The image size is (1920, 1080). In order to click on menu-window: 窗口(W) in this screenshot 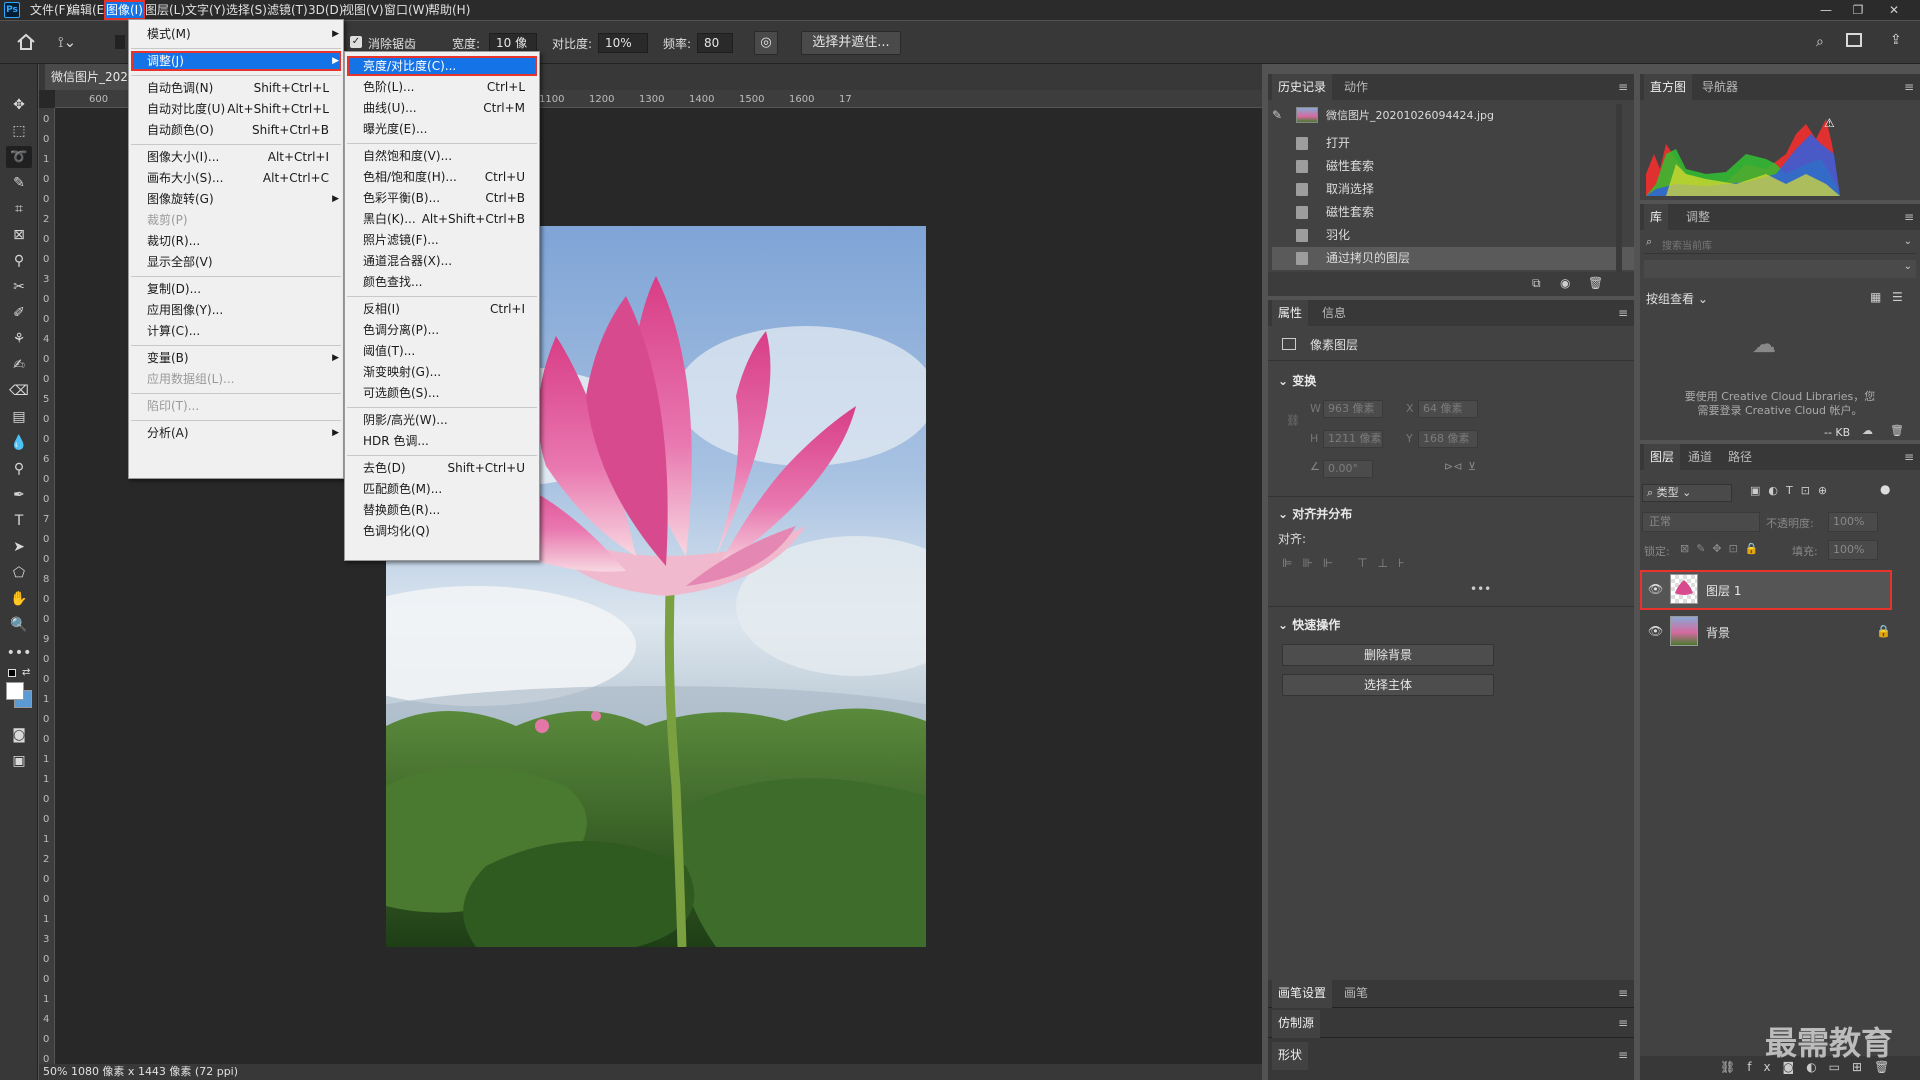, I will do `click(406, 10)`.